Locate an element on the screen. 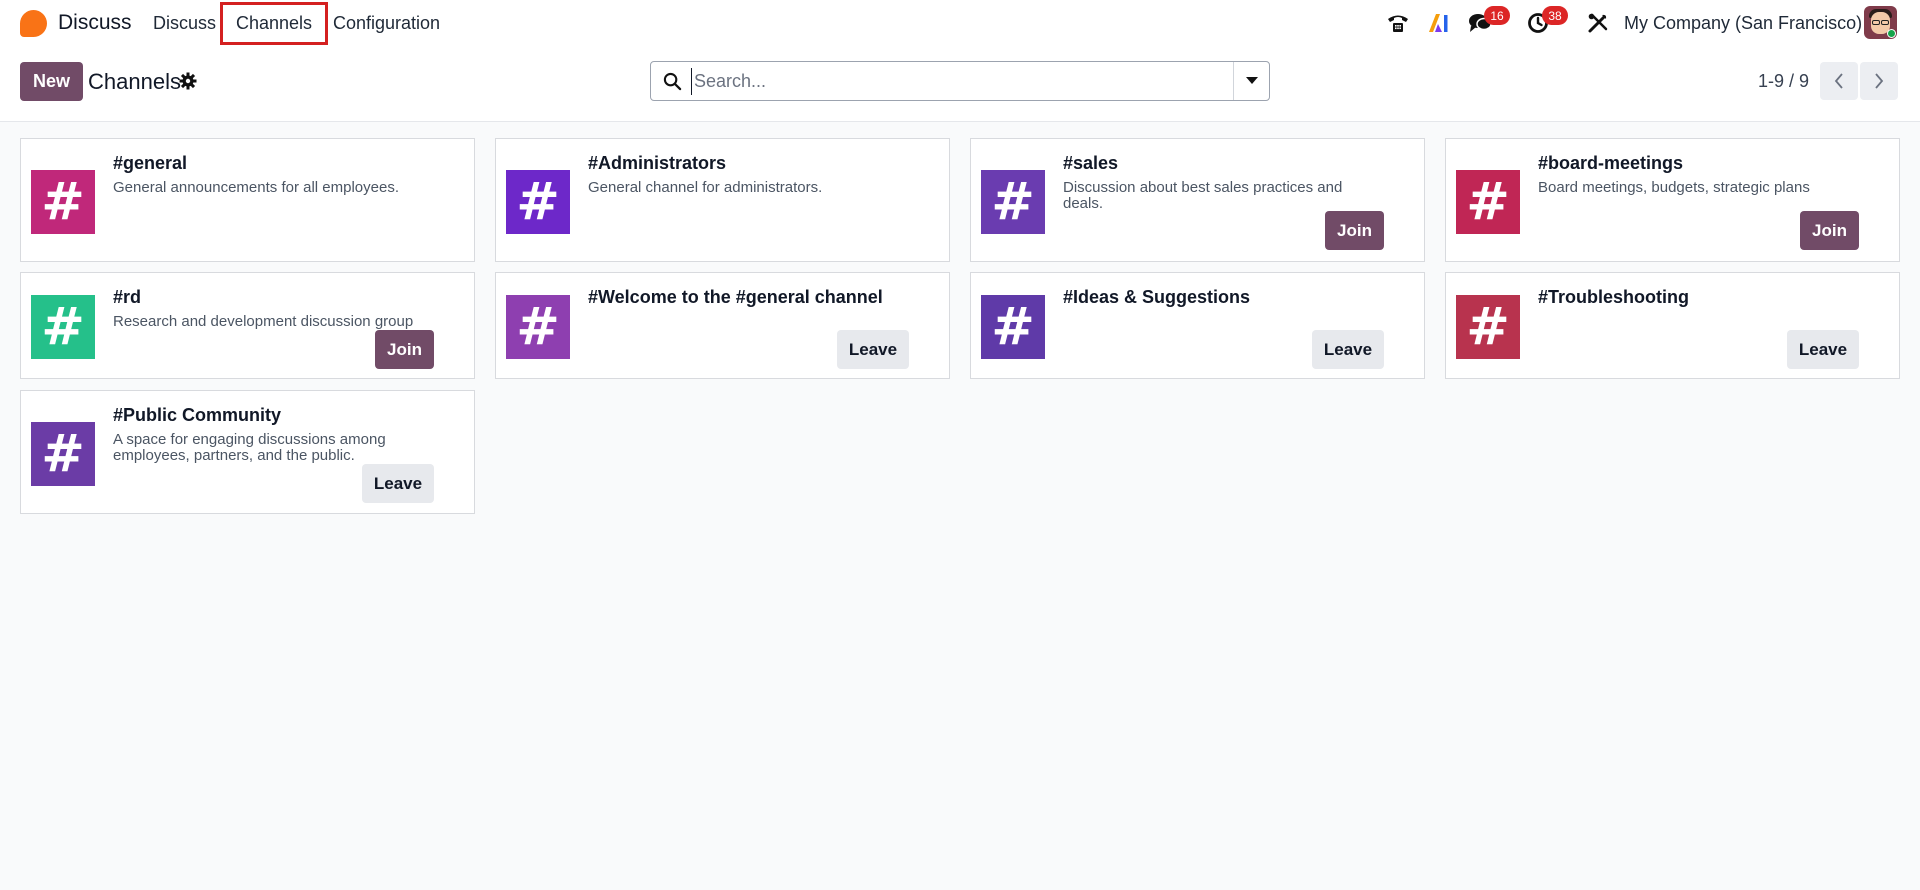 The width and height of the screenshot is (1920, 890). caret-down-icon is located at coordinates (1251, 80).